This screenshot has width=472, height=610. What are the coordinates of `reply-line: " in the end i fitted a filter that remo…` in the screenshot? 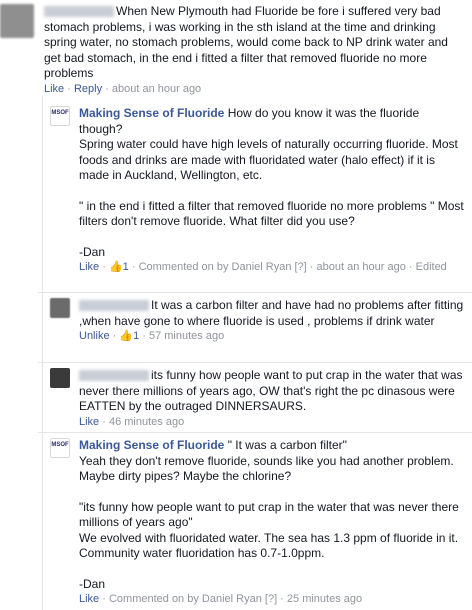 It's located at (271, 213).